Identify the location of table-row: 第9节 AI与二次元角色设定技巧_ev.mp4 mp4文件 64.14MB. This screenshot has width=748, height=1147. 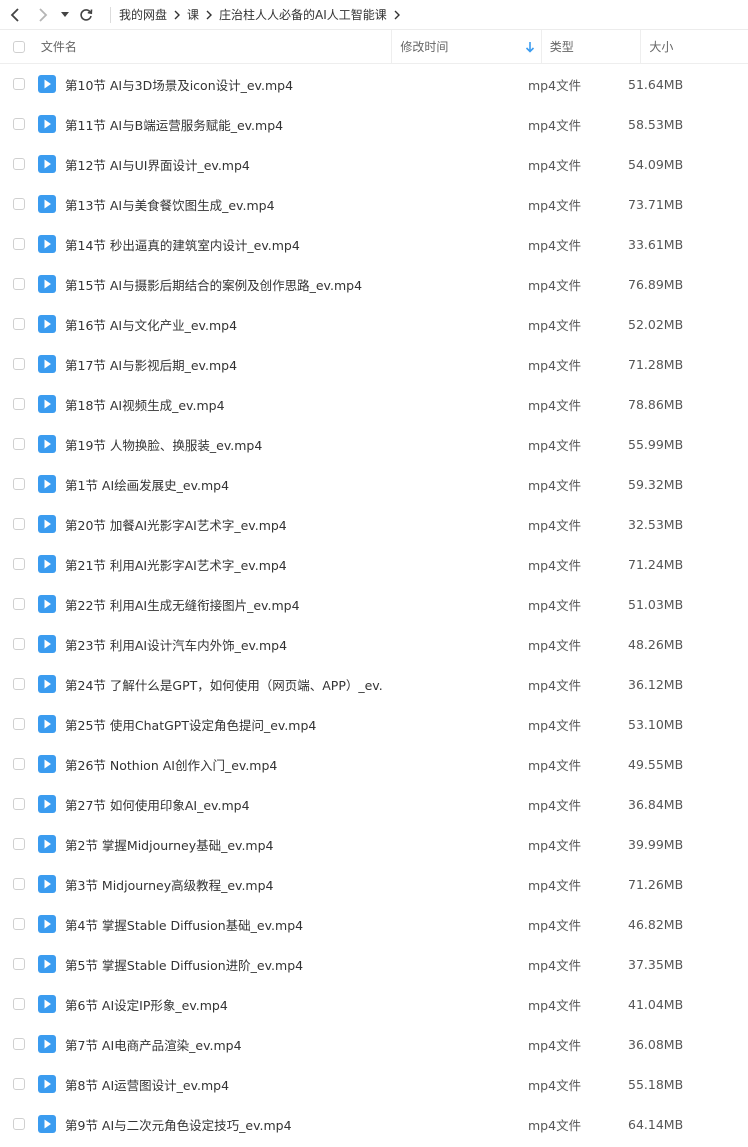
(374, 1124).